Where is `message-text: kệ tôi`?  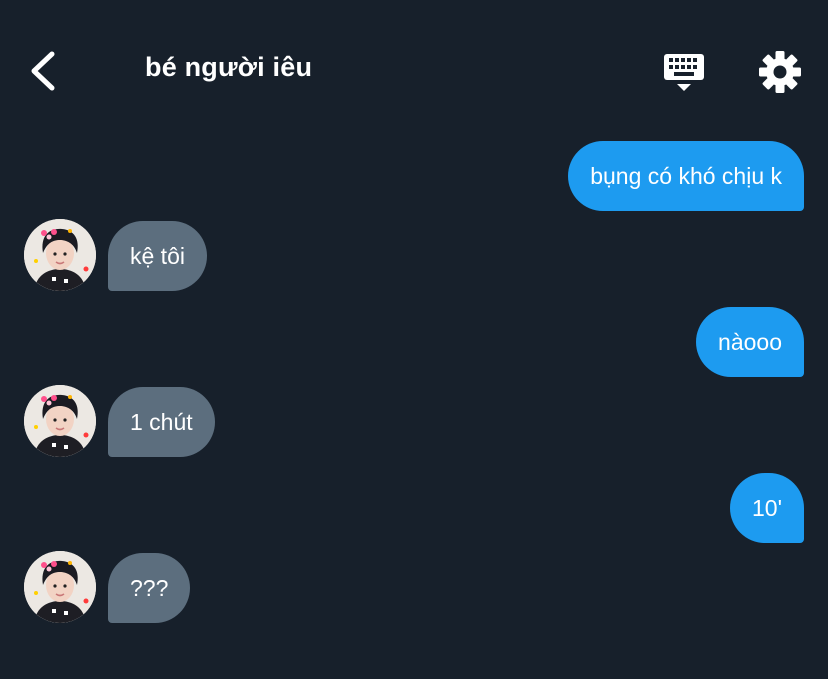
message-text: kệ tôi is located at coordinates (157, 255).